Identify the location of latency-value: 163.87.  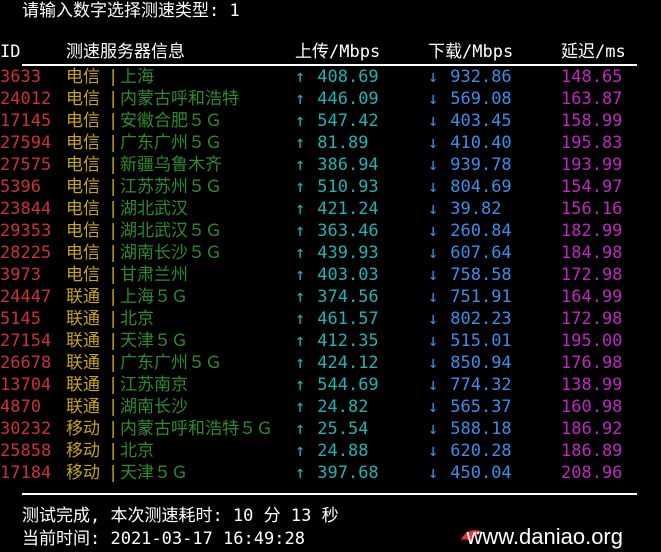
(592, 99).